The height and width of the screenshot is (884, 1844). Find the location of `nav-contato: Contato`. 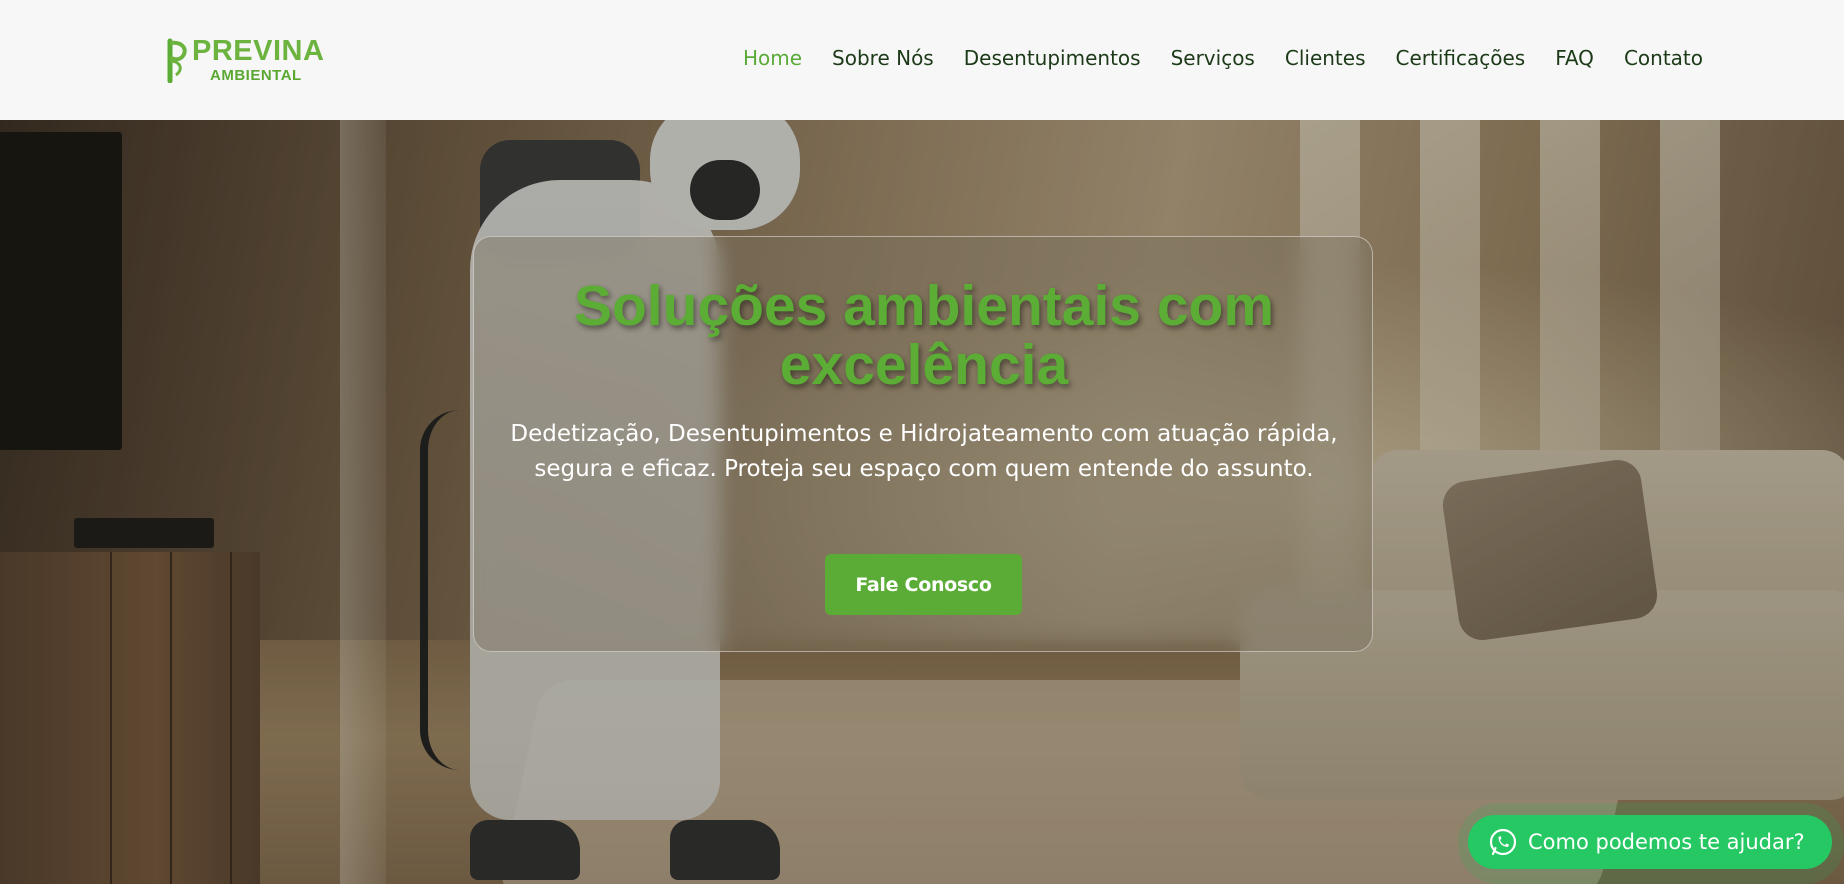

nav-contato: Contato is located at coordinates (1663, 58).